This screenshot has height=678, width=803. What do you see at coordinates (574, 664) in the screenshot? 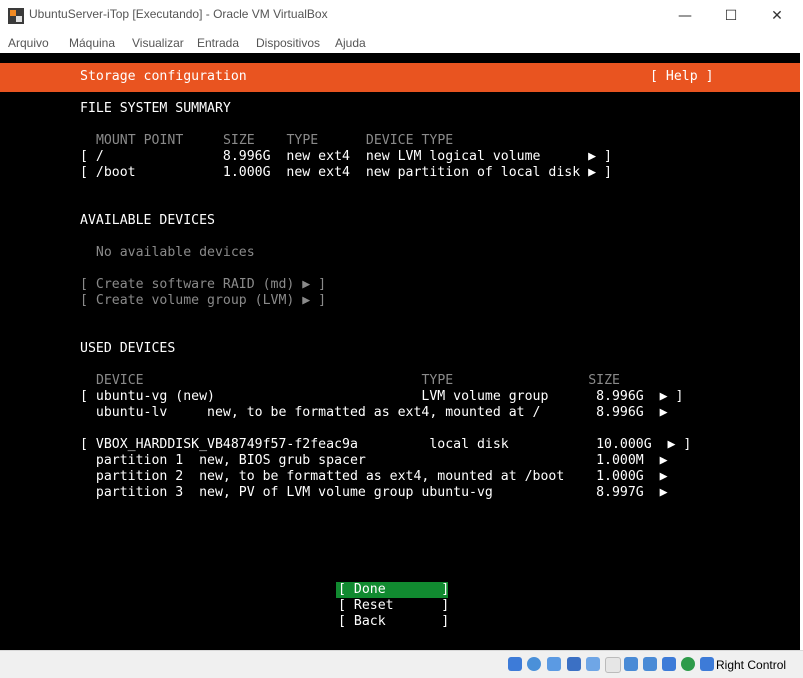
I see `network-icon` at bounding box center [574, 664].